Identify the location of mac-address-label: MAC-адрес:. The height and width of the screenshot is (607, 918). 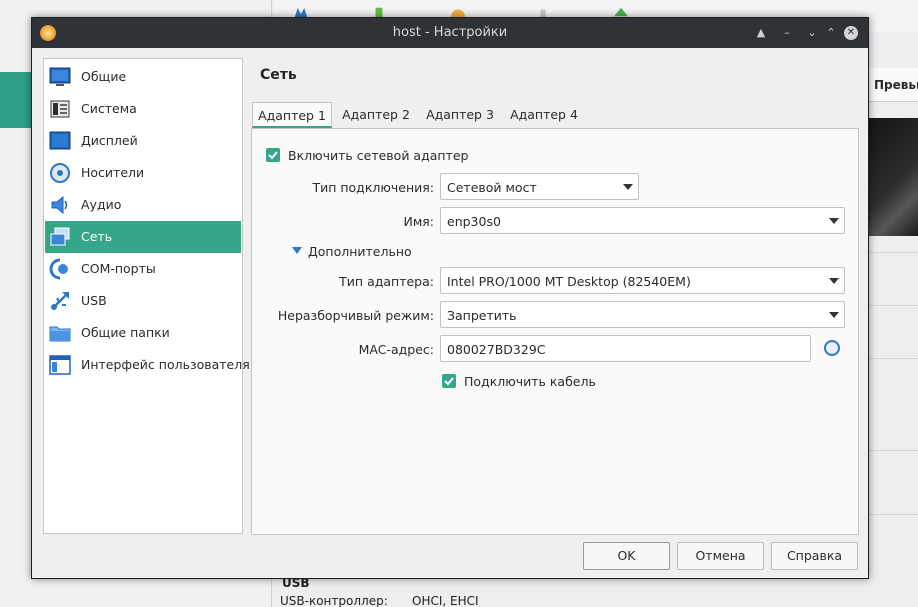
(396, 349).